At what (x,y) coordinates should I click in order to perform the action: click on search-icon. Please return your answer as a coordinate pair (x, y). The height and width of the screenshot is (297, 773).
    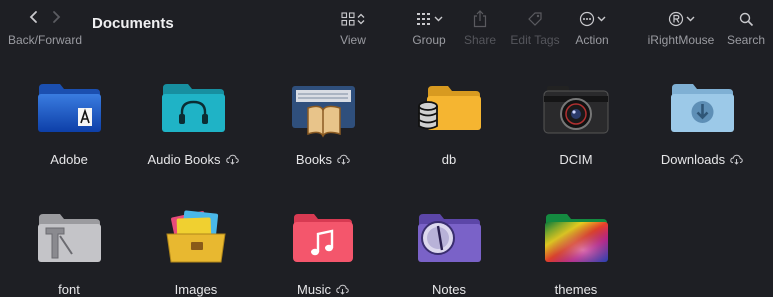
    Looking at the image, I should click on (746, 19).